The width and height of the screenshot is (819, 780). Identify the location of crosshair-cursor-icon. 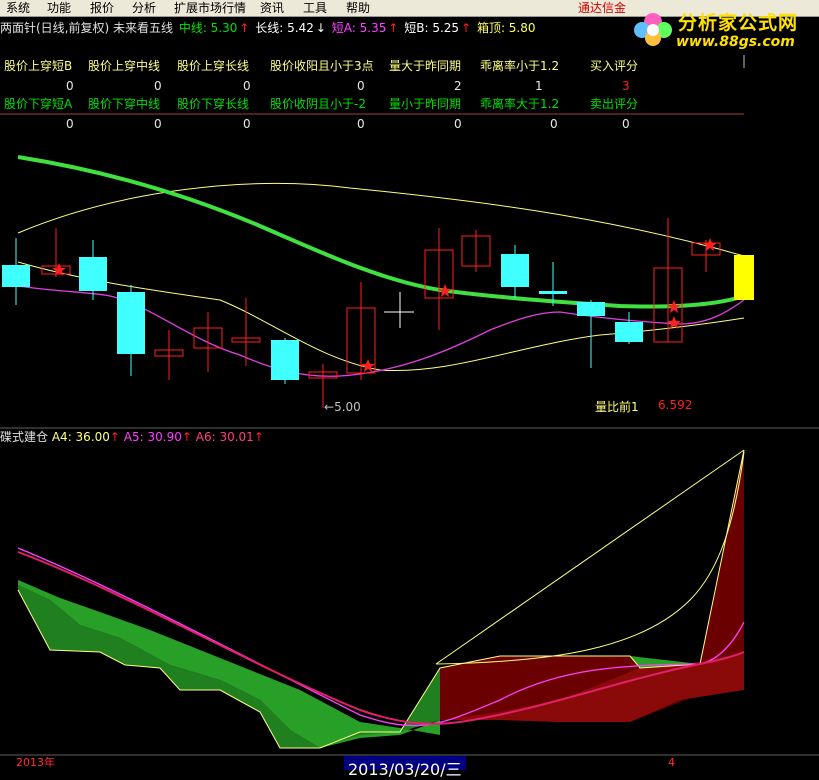
(399, 310).